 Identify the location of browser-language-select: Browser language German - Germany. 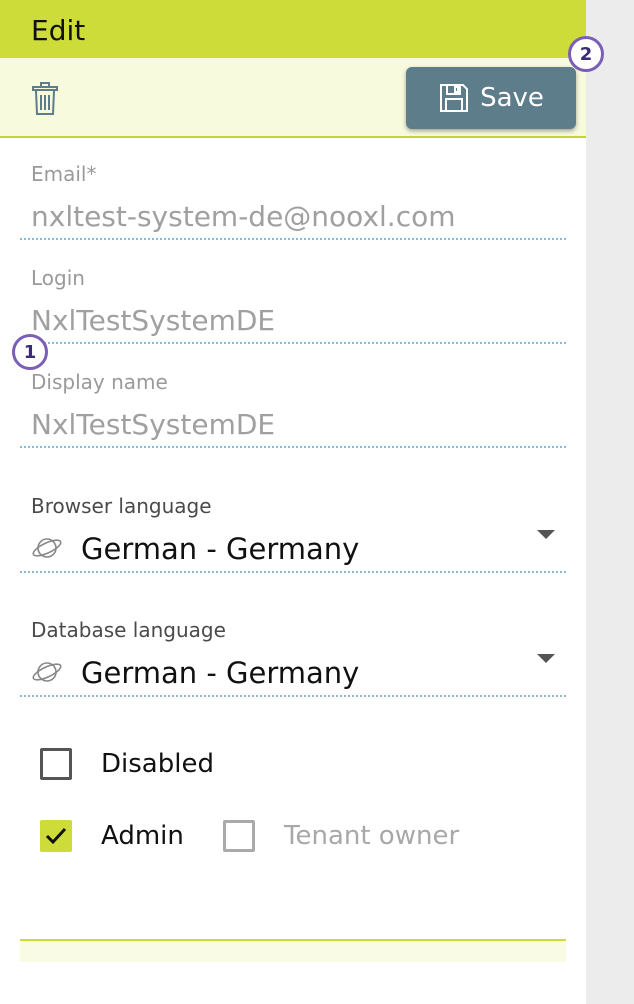
(293, 534).